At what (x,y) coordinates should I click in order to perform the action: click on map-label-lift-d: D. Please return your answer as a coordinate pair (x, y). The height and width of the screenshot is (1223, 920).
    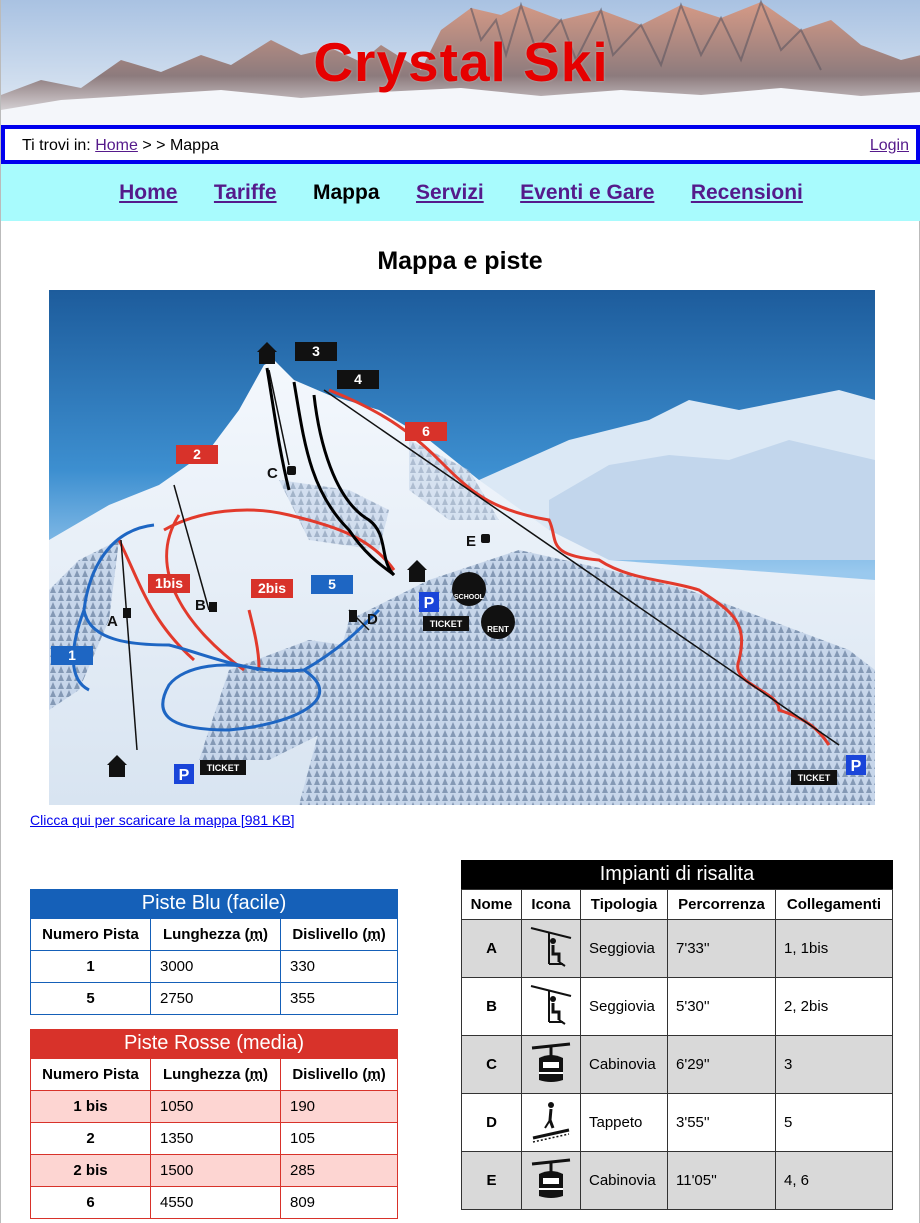
    Looking at the image, I should click on (372, 619).